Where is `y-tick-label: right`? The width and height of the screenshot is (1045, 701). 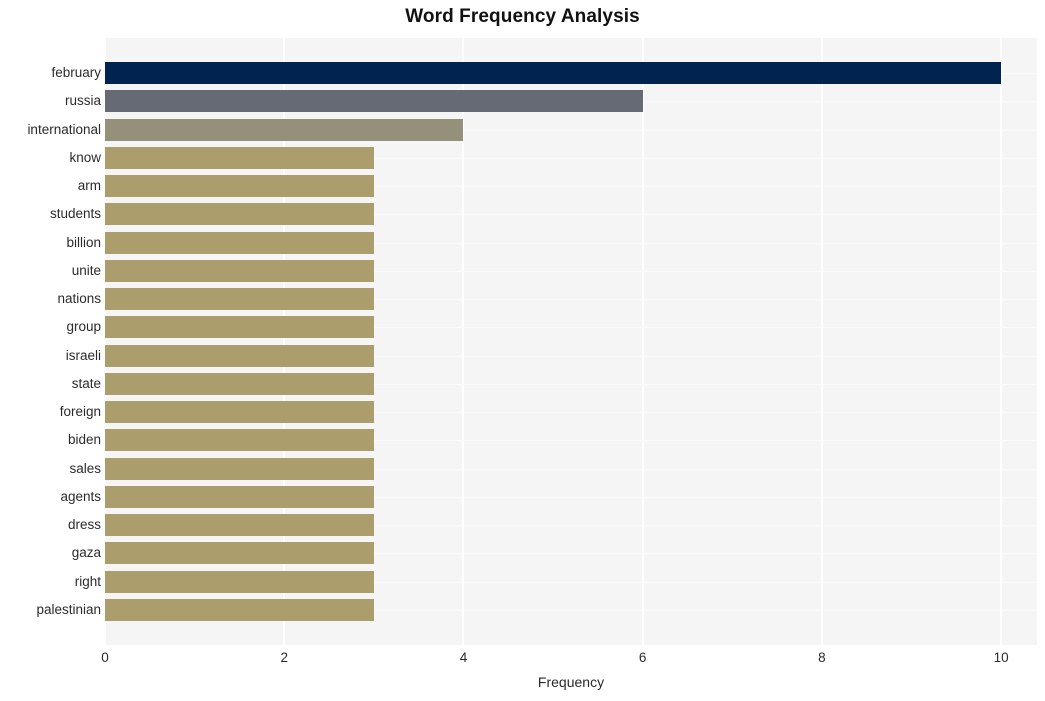 y-tick-label: right is located at coordinates (87, 581).